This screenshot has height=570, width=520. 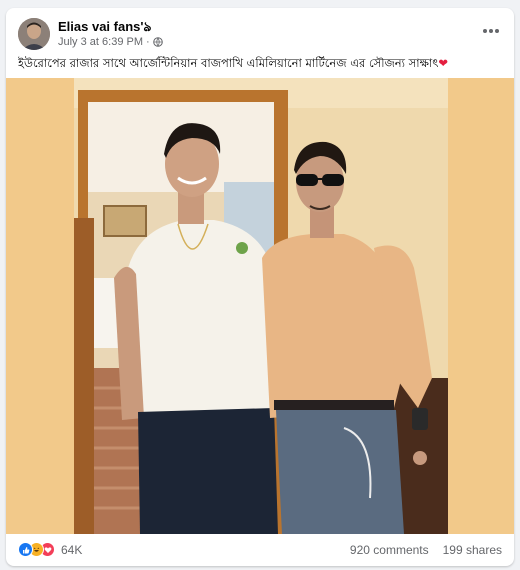 What do you see at coordinates (36, 549) in the screenshot?
I see `reaction-icons` at bounding box center [36, 549].